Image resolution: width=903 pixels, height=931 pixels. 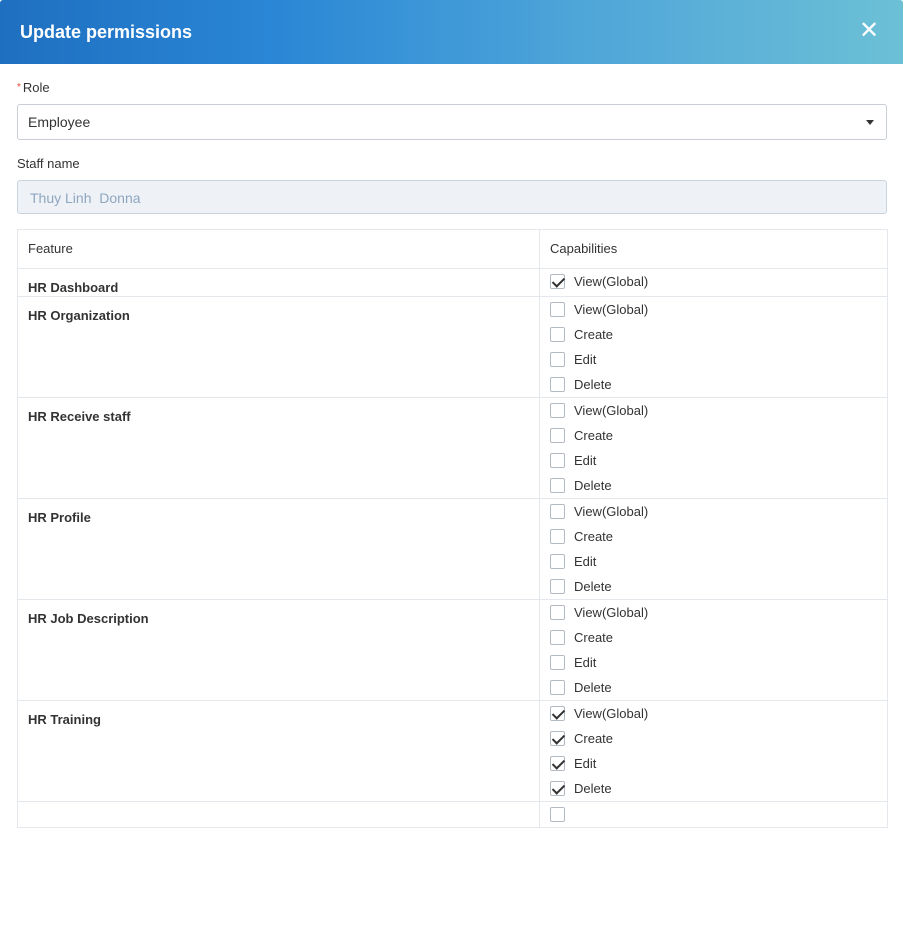 I want to click on feature-cell: HR Receive staff, so click(x=278, y=448).